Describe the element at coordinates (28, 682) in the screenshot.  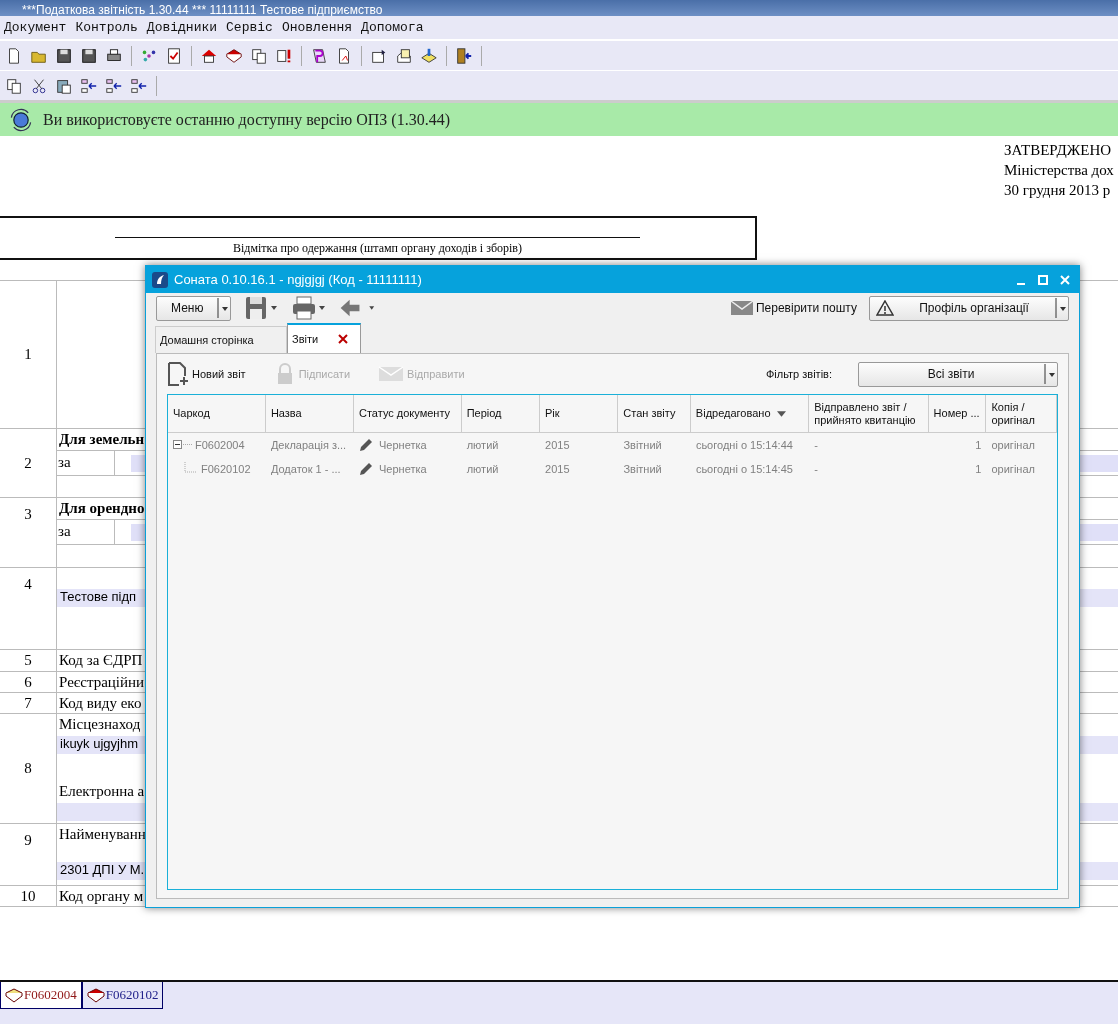
I see `row-number: 6` at that location.